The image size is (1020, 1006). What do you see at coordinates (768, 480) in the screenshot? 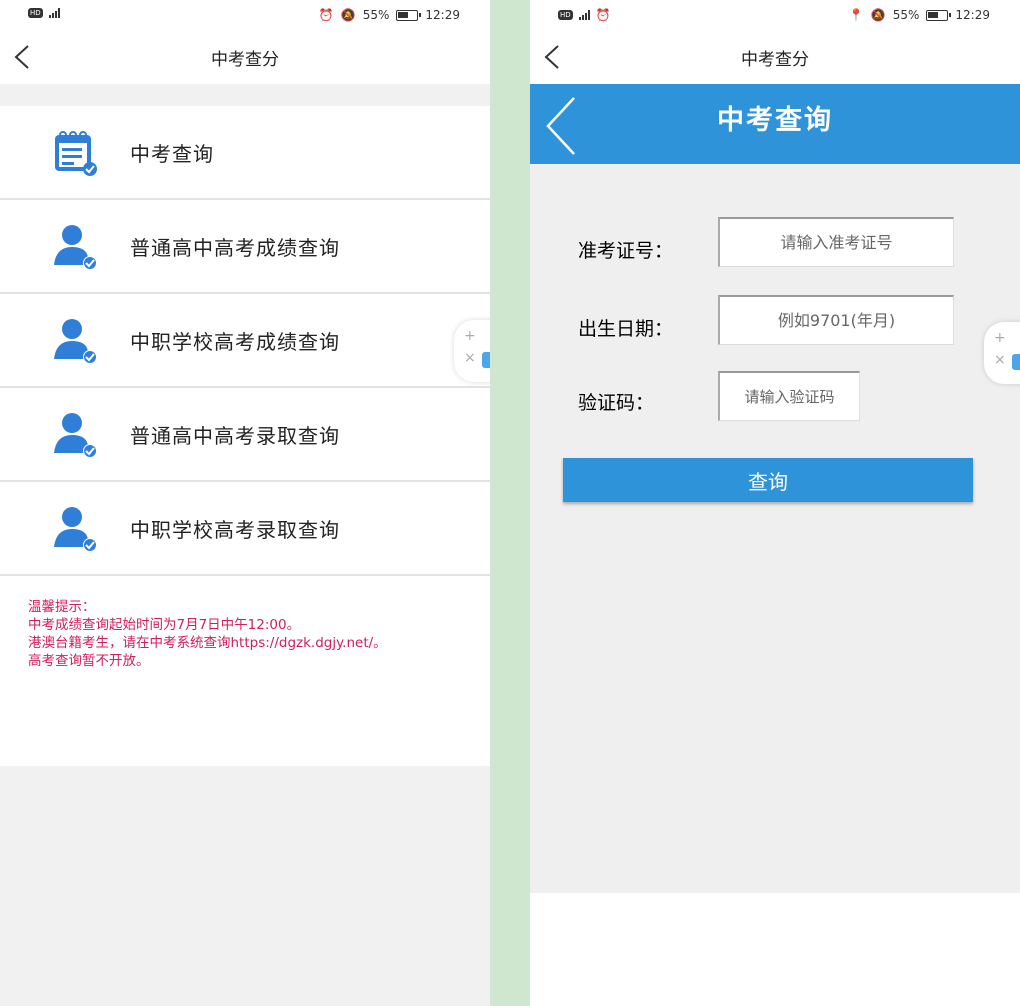
I see `query-button: 查询` at bounding box center [768, 480].